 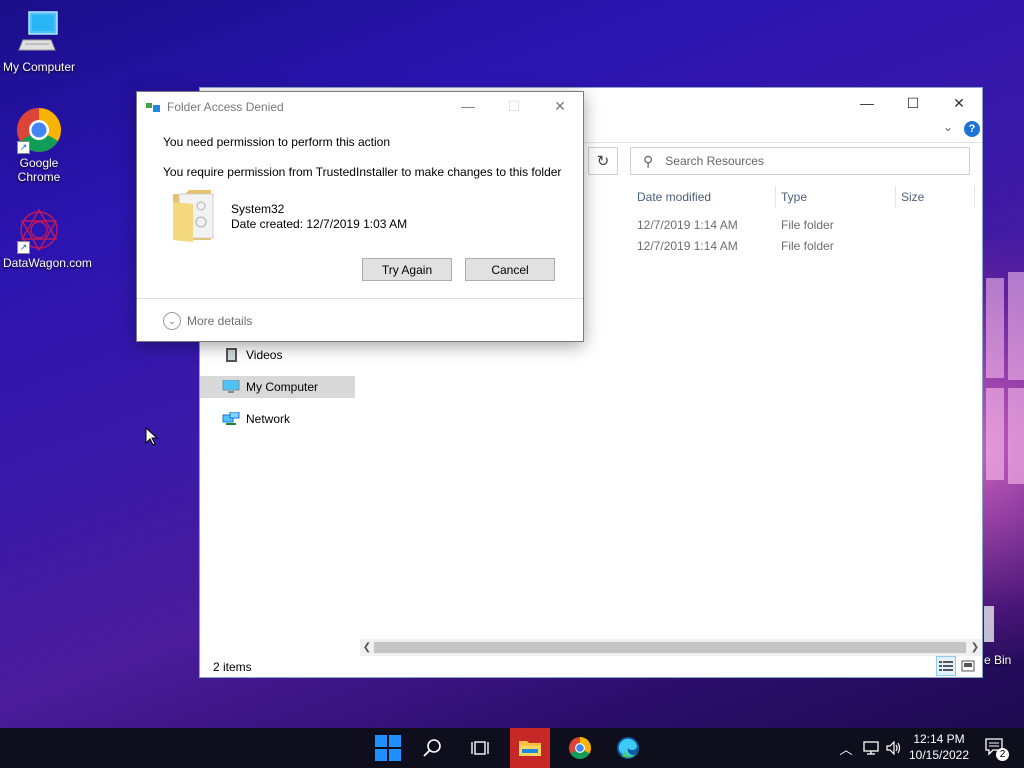 I want to click on monitor-icon, so click(x=39, y=34).